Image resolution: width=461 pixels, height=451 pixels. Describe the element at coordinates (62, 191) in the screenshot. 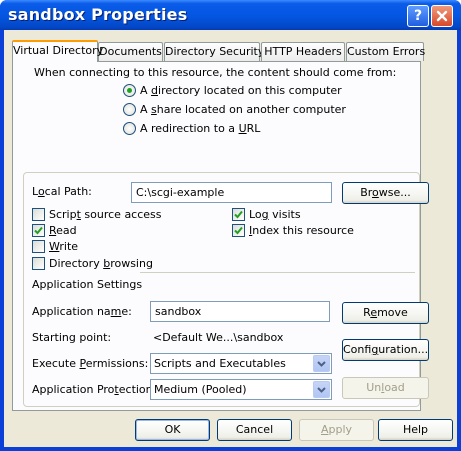

I see `local-path-label: Local Path:` at that location.